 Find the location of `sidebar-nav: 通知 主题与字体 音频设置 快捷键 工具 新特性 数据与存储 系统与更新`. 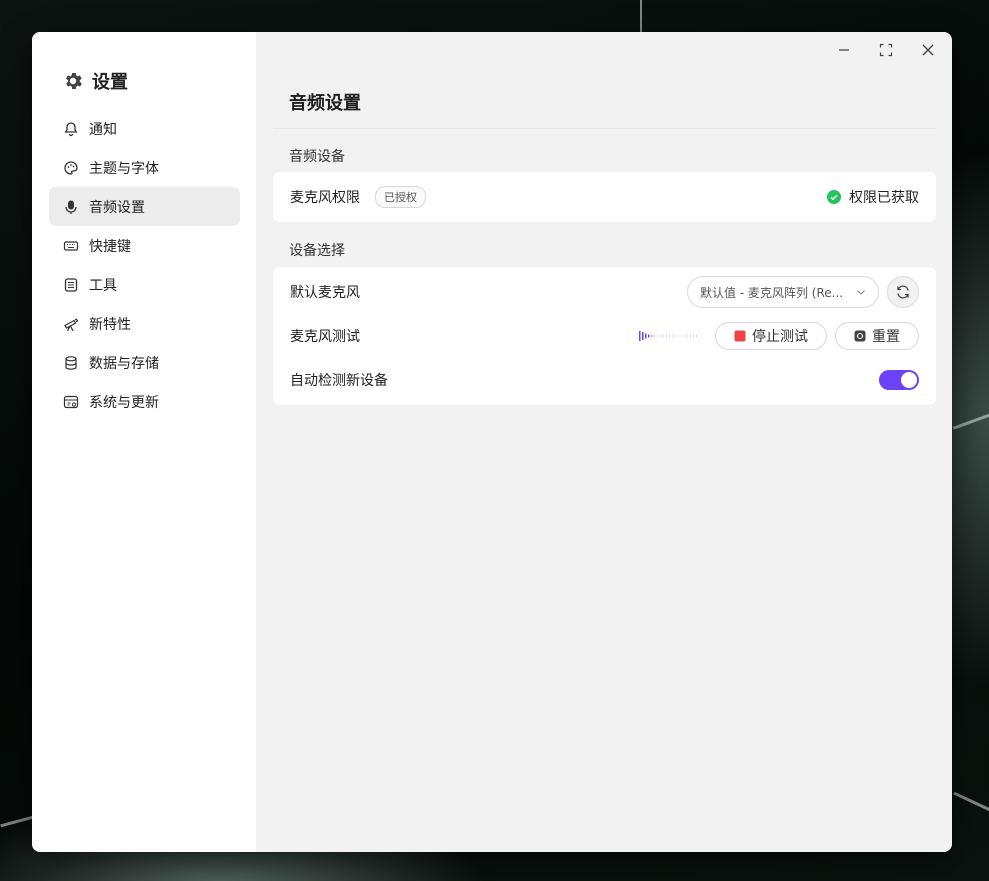

sidebar-nav: 通知 主题与字体 音频设置 快捷键 工具 新特性 数据与存储 系统与更新 is located at coordinates (144, 265).